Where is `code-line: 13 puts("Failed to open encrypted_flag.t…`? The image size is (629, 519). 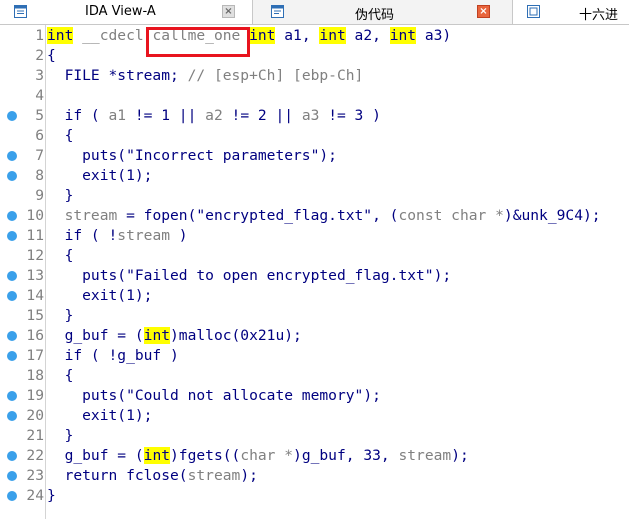 code-line: 13 puts("Failed to open encrypted_flag.t… is located at coordinates (314, 276).